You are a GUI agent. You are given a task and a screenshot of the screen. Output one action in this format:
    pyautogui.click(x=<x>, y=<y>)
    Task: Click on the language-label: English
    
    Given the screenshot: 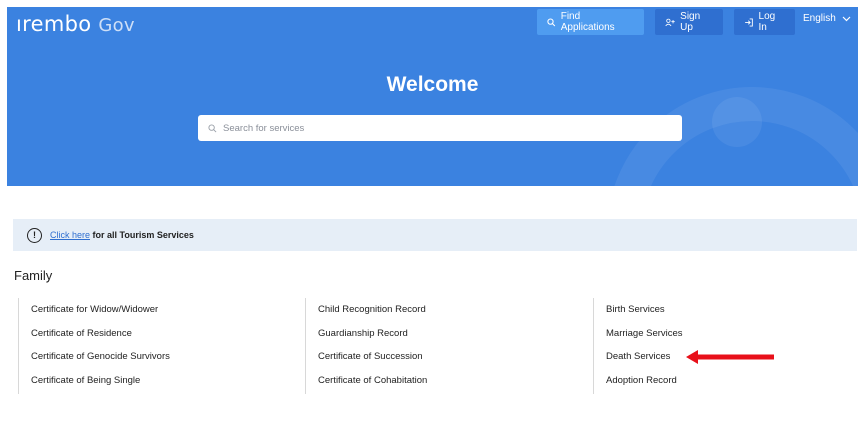 What is the action you would take?
    pyautogui.click(x=819, y=18)
    